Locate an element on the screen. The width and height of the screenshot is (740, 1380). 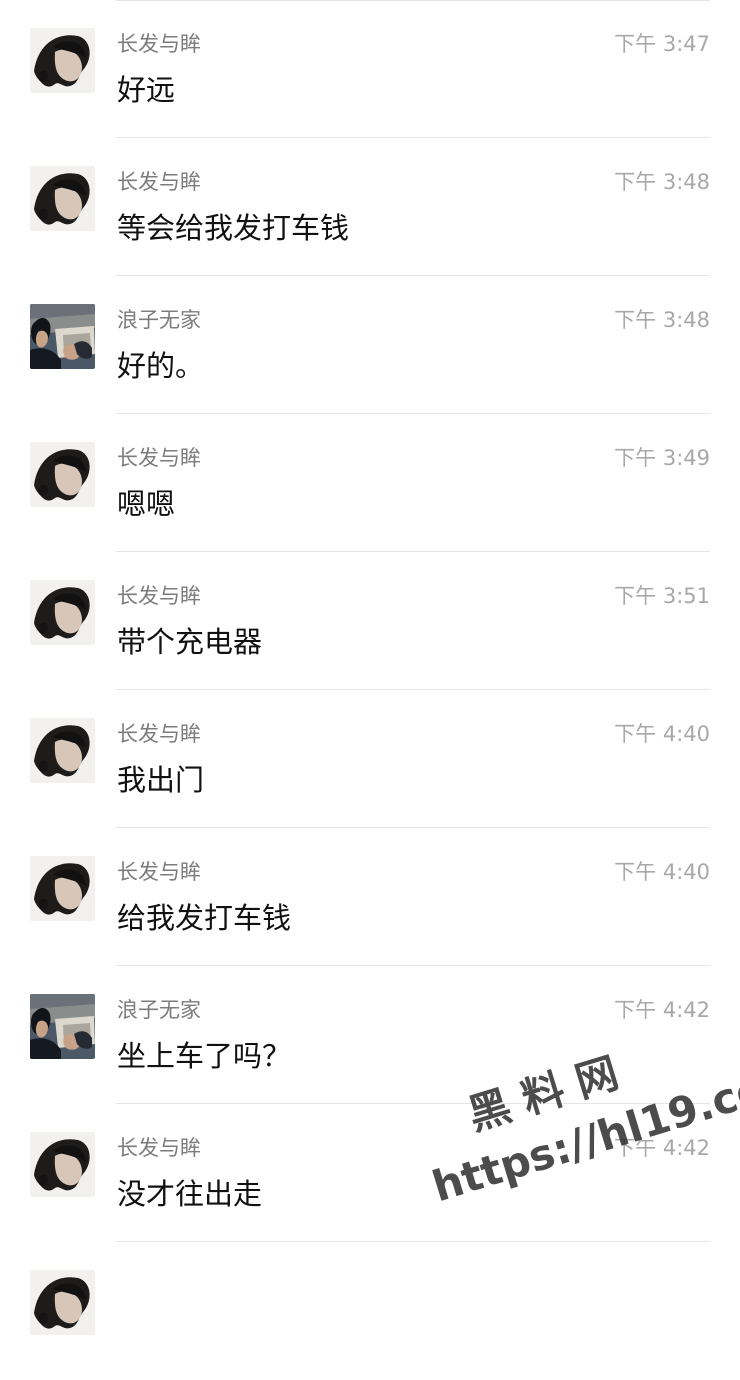
chat-record-item: 浪子无家 下午 4:42 坐上车了吗？ is located at coordinates (370, 1035).